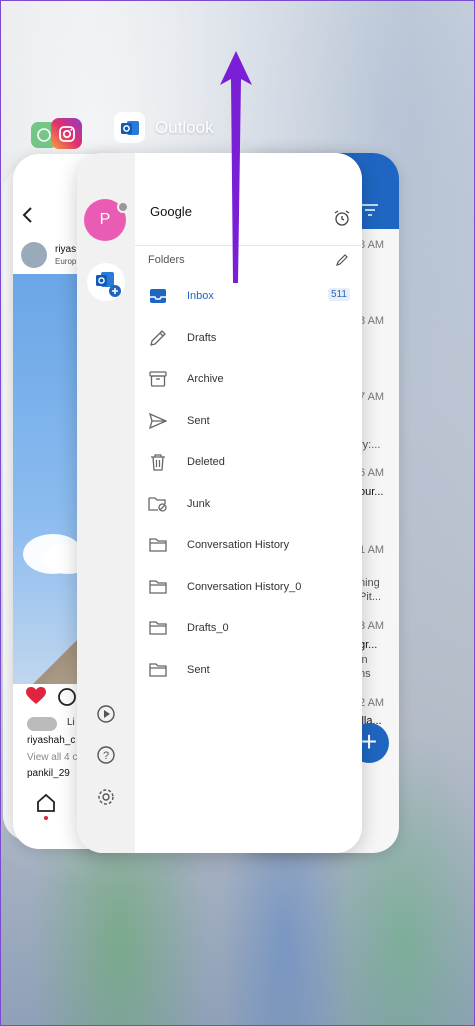 This screenshot has height=1026, width=475. What do you see at coordinates (52, 757) in the screenshot?
I see `view-all-comments: View all 4 c` at bounding box center [52, 757].